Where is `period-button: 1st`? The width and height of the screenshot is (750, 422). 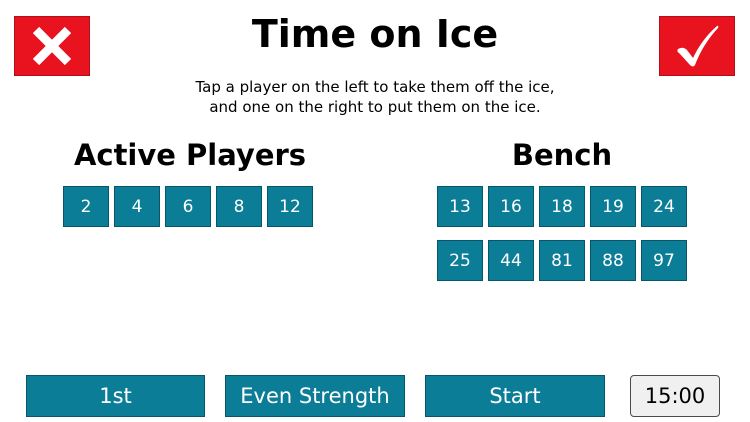
period-button: 1st is located at coordinates (115, 396).